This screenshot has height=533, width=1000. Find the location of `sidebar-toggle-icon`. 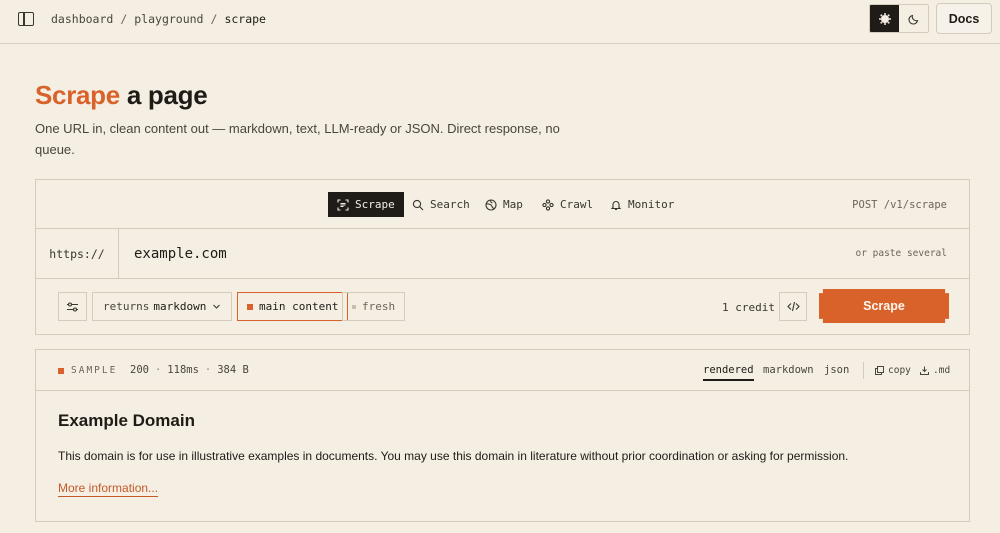

sidebar-toggle-icon is located at coordinates (26, 19).